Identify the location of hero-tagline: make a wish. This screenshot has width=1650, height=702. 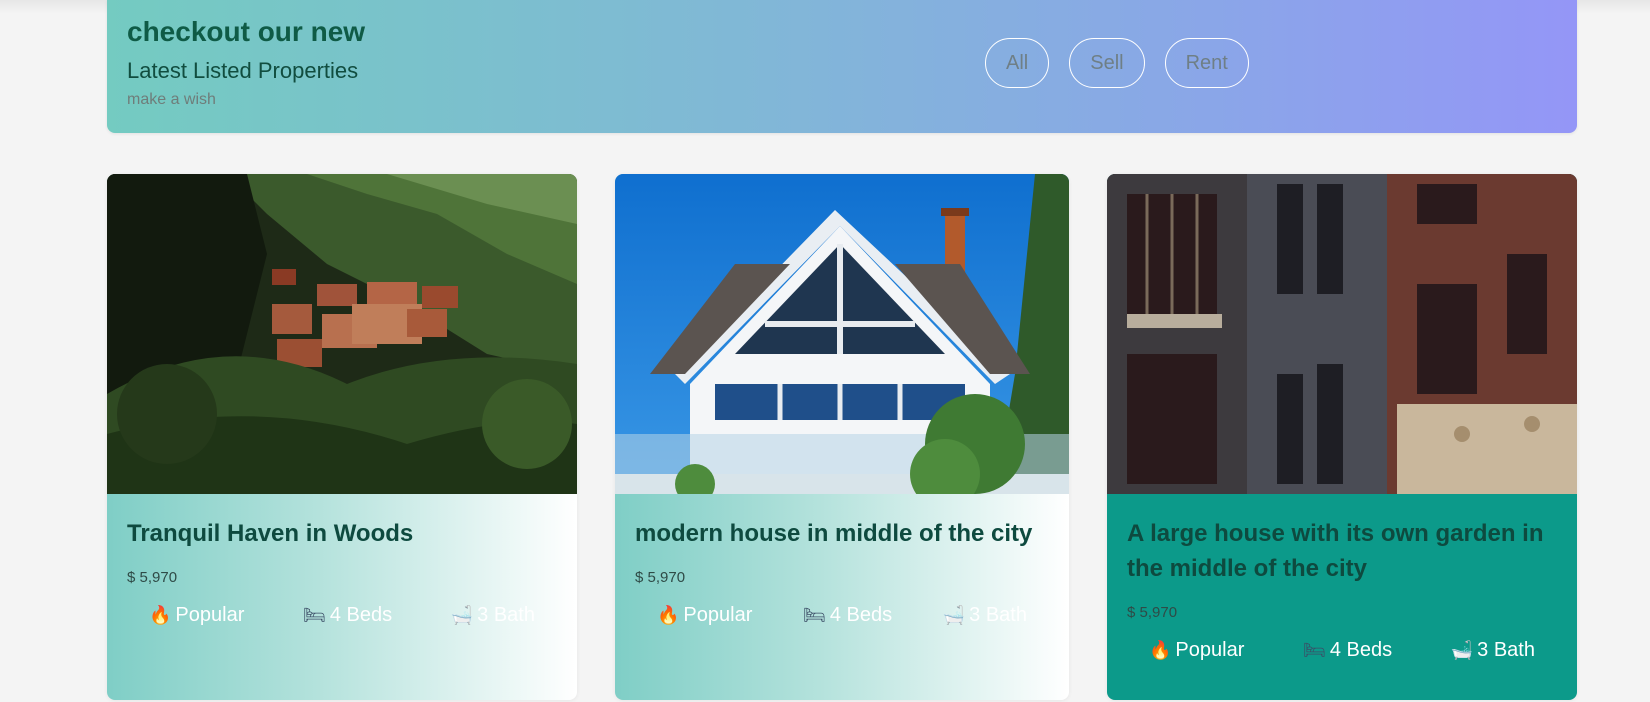
(171, 99).